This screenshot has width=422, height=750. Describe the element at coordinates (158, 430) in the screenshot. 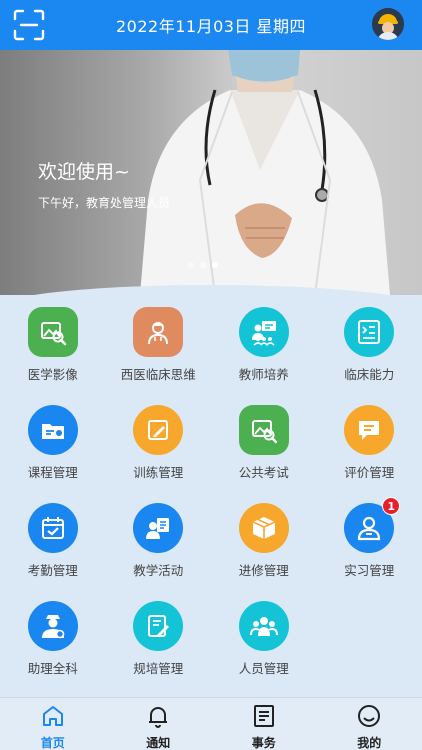

I see `training-edit-icon` at that location.